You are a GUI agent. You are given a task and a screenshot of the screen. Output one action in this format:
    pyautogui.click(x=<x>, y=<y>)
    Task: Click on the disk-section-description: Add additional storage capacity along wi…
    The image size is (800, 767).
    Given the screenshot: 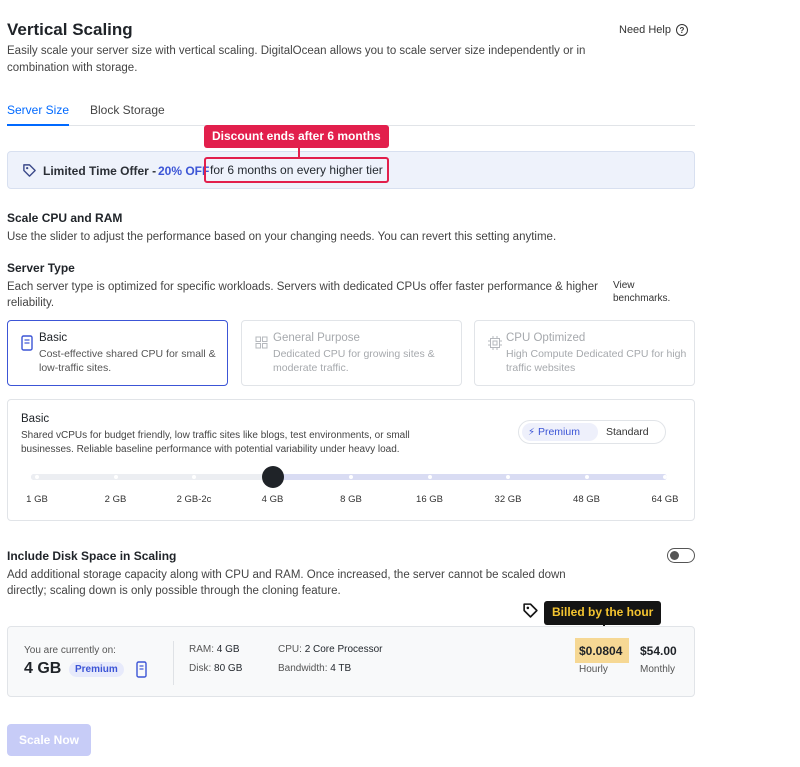 What is the action you would take?
    pyautogui.click(x=286, y=583)
    